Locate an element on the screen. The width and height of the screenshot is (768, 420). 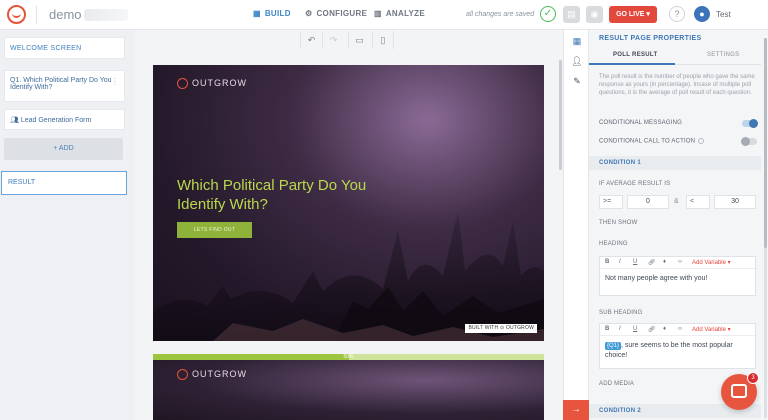
check-icon: ✓ is located at coordinates (548, 14).